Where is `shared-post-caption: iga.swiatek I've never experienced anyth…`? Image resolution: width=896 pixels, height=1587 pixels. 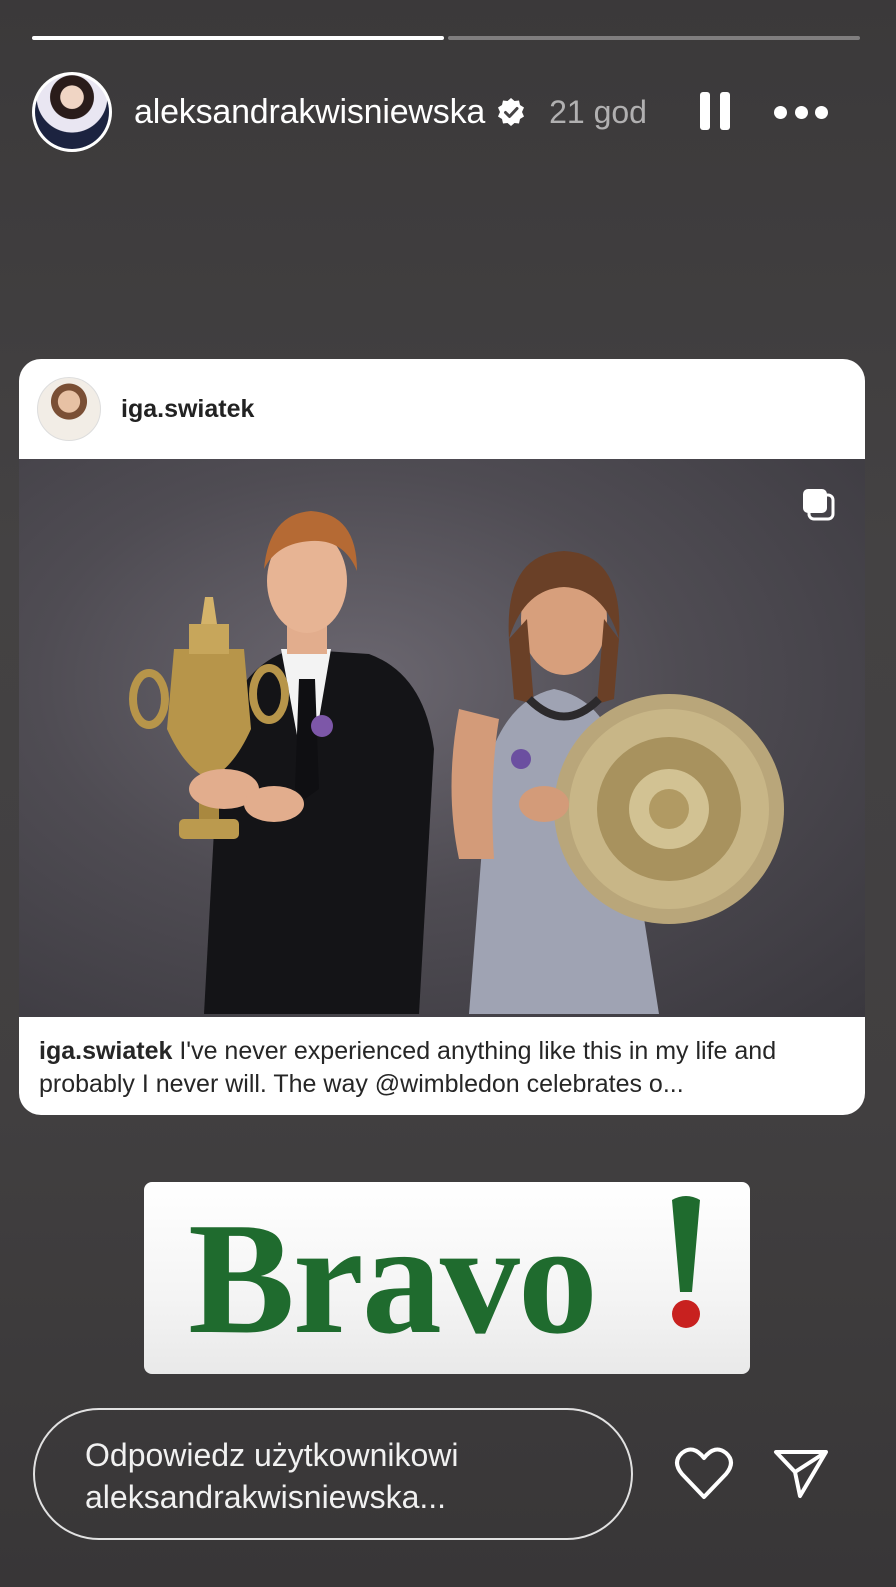
shared-post-caption: iga.swiatek I've never experienced anyth… is located at coordinates (442, 1066).